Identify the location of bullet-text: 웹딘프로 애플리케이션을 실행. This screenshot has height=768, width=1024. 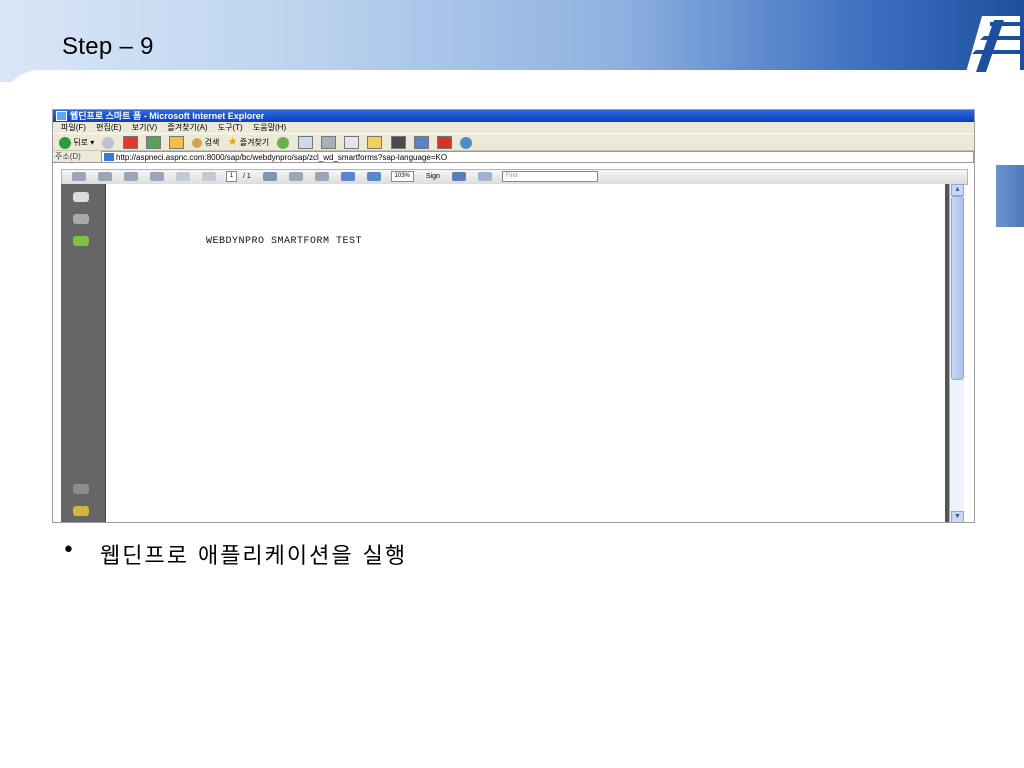
(254, 556).